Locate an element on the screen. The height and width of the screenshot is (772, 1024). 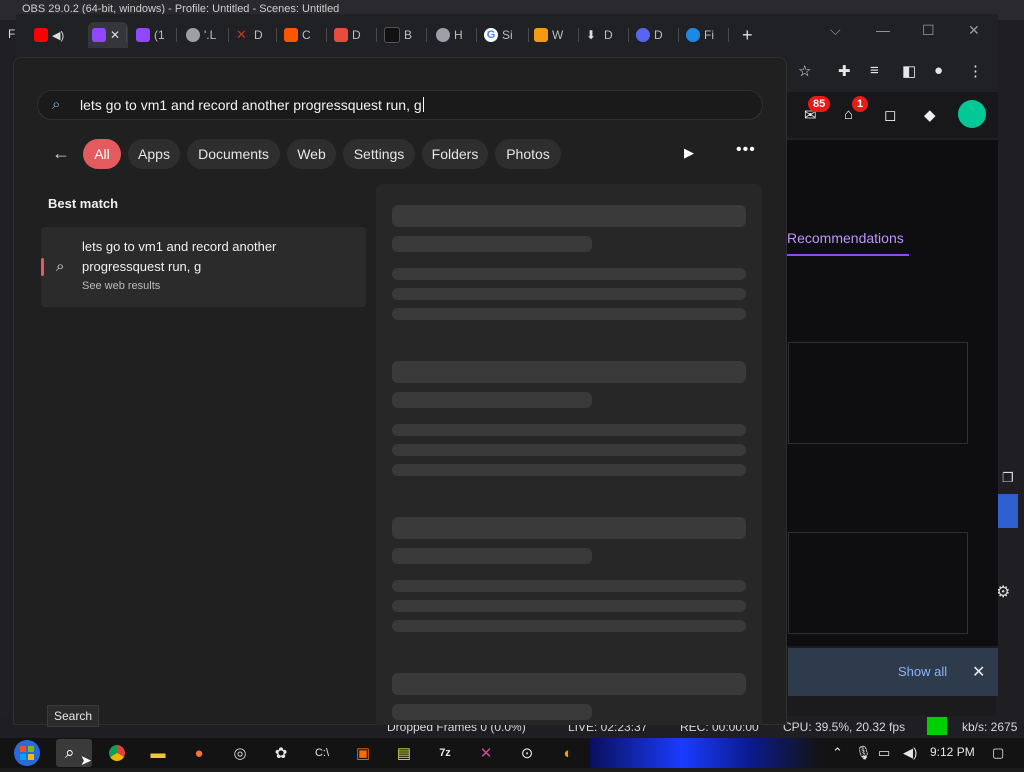
file-icon is located at coordinates (693, 35).